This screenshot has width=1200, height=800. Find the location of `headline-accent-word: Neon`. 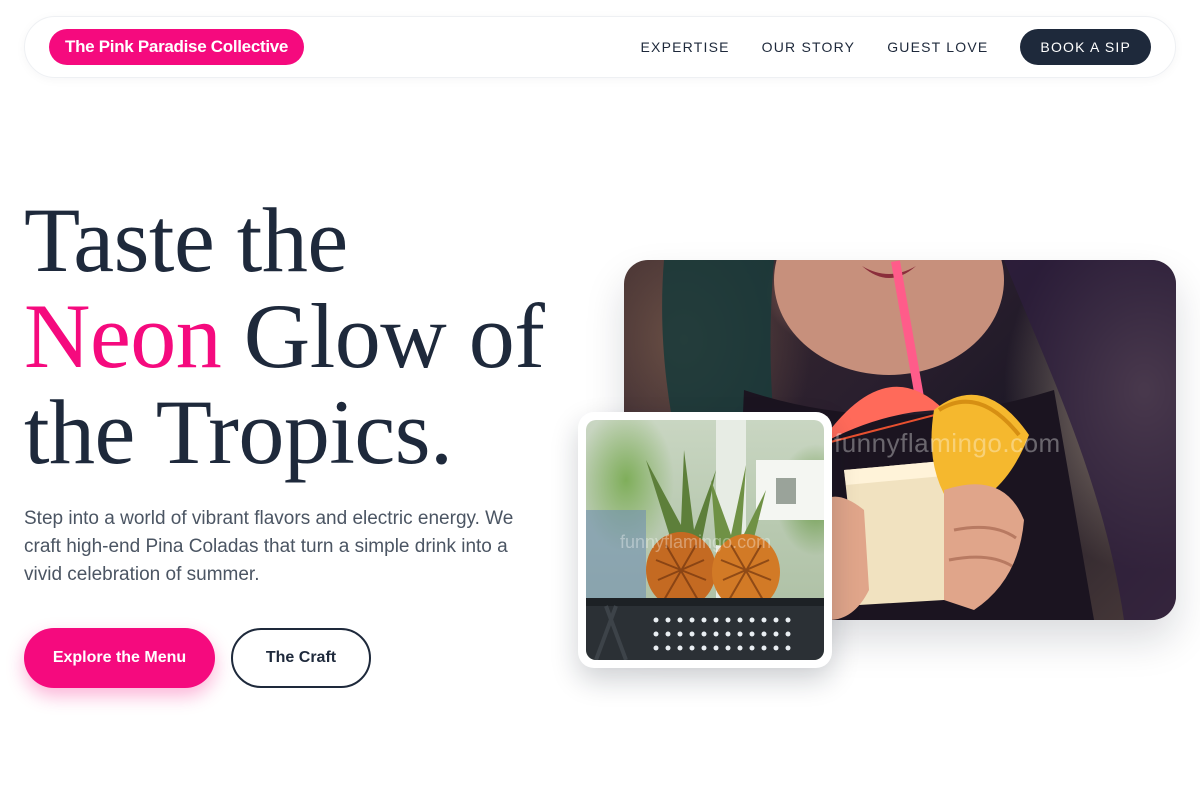

headline-accent-word: Neon is located at coordinates (123, 336).